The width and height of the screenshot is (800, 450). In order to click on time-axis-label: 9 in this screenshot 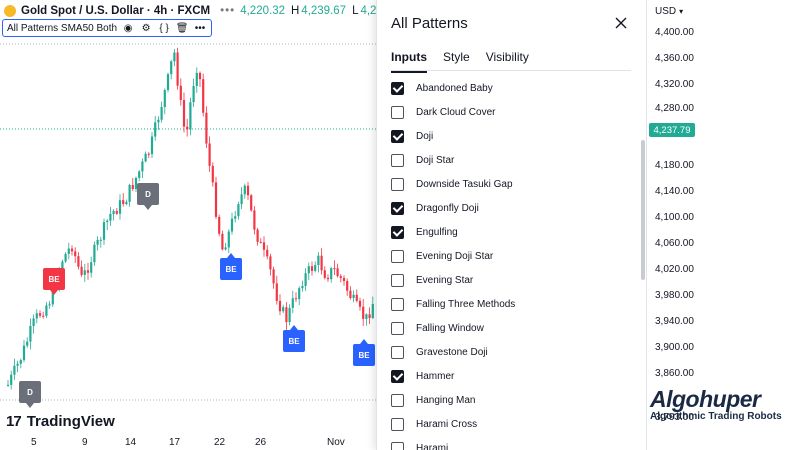, I will do `click(85, 442)`.